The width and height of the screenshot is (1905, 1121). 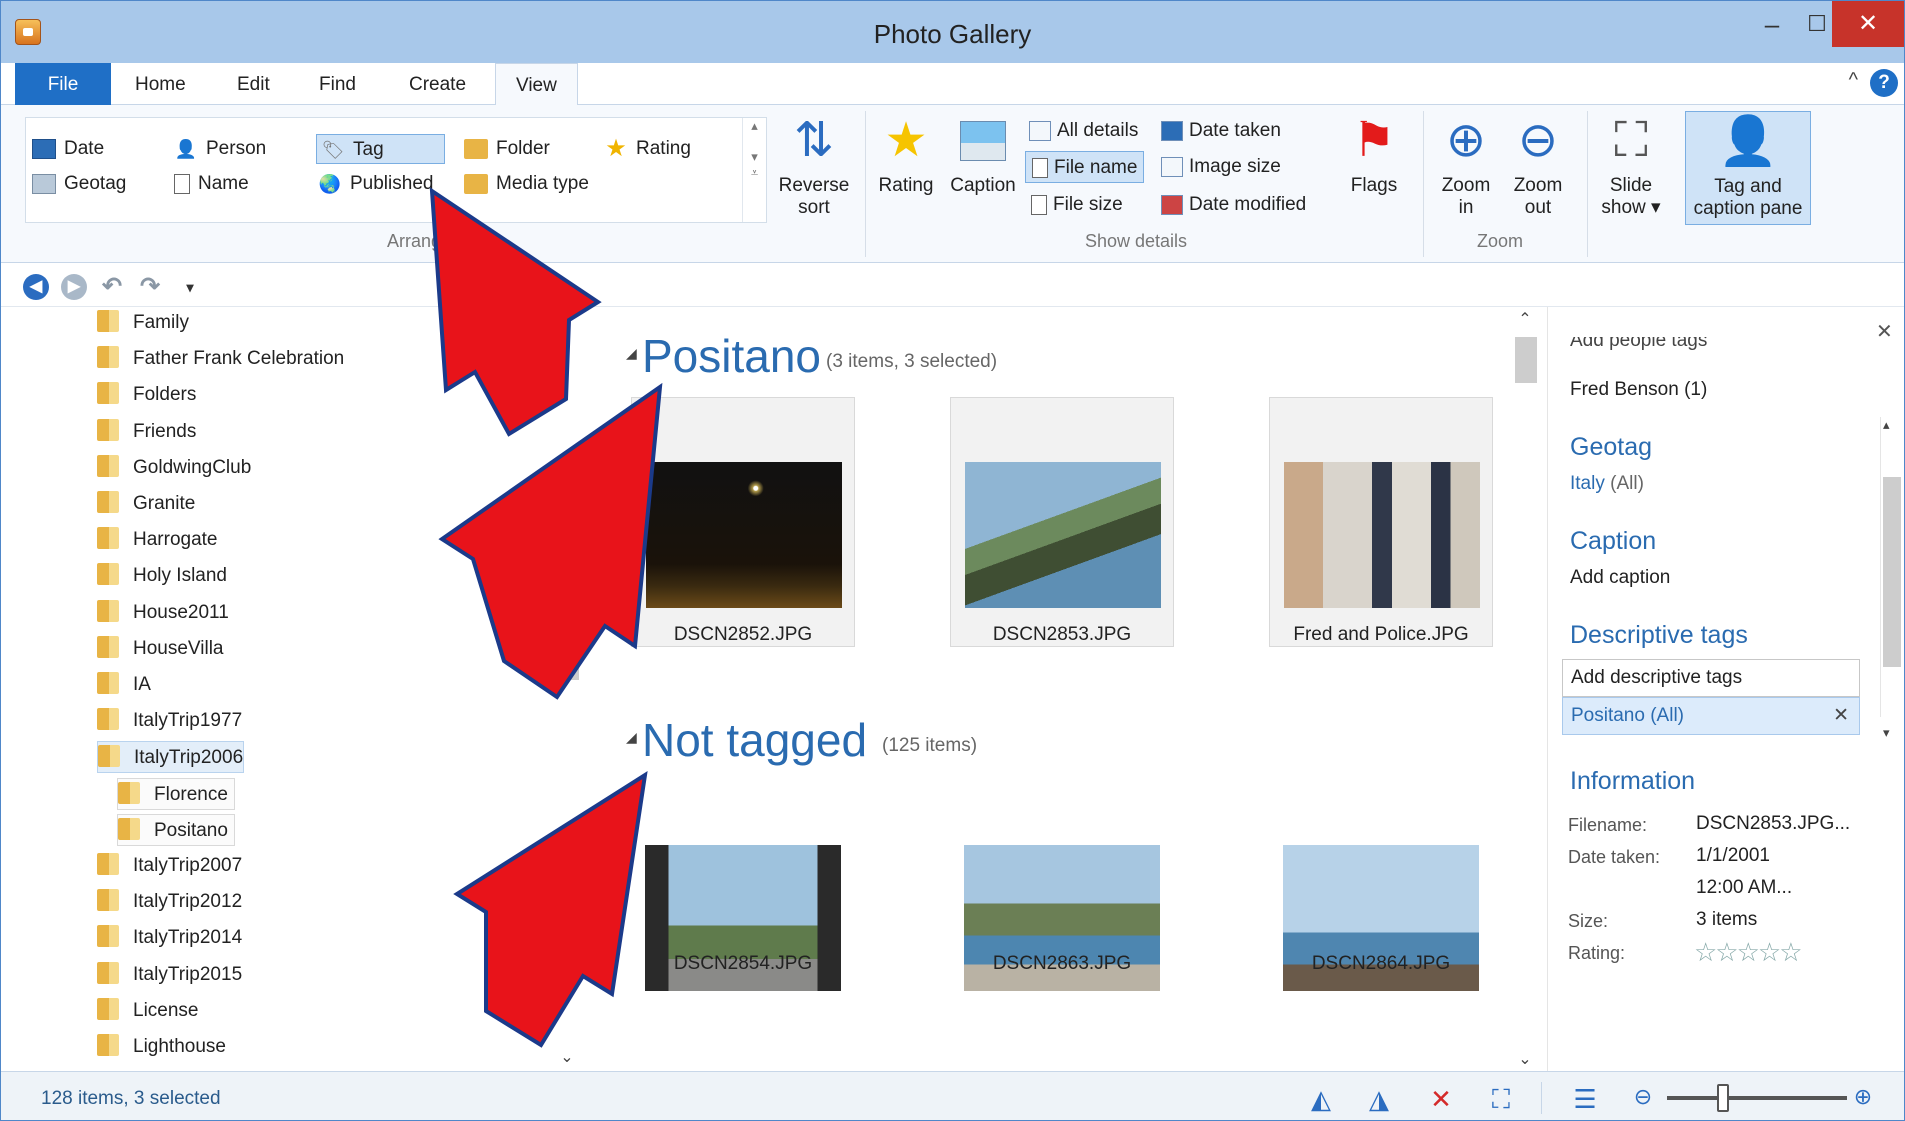 What do you see at coordinates (1585, 1099) in the screenshot?
I see `details-view-icon: ☰` at bounding box center [1585, 1099].